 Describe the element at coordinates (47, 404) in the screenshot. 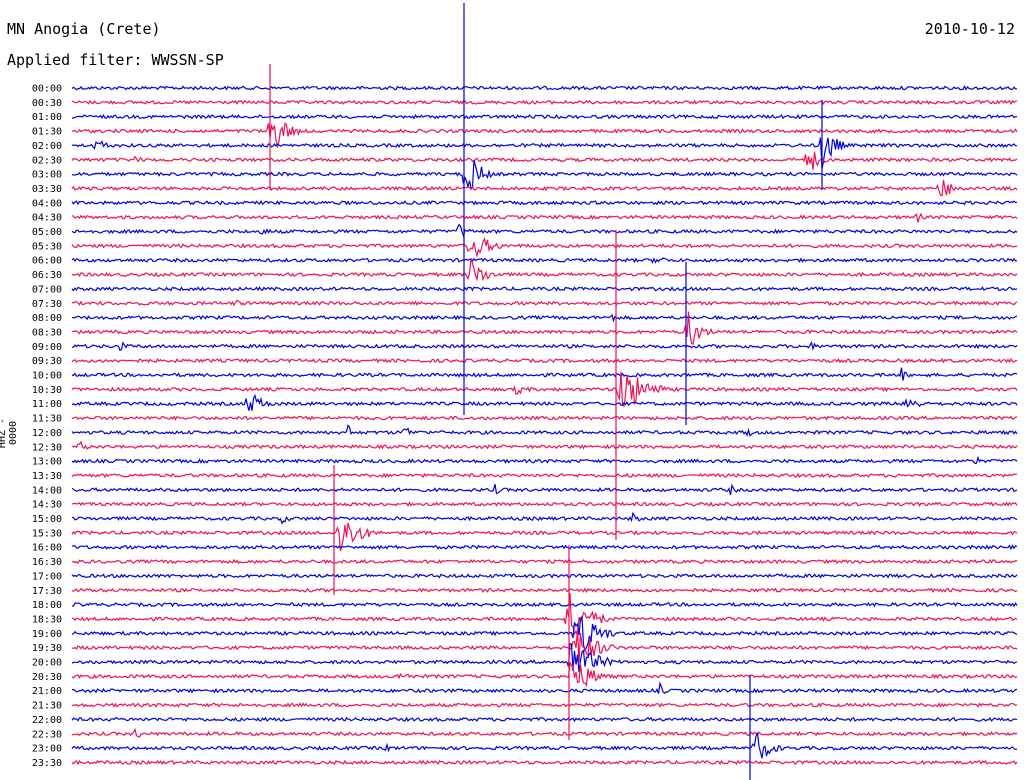

I see `time-label: 11:00` at that location.